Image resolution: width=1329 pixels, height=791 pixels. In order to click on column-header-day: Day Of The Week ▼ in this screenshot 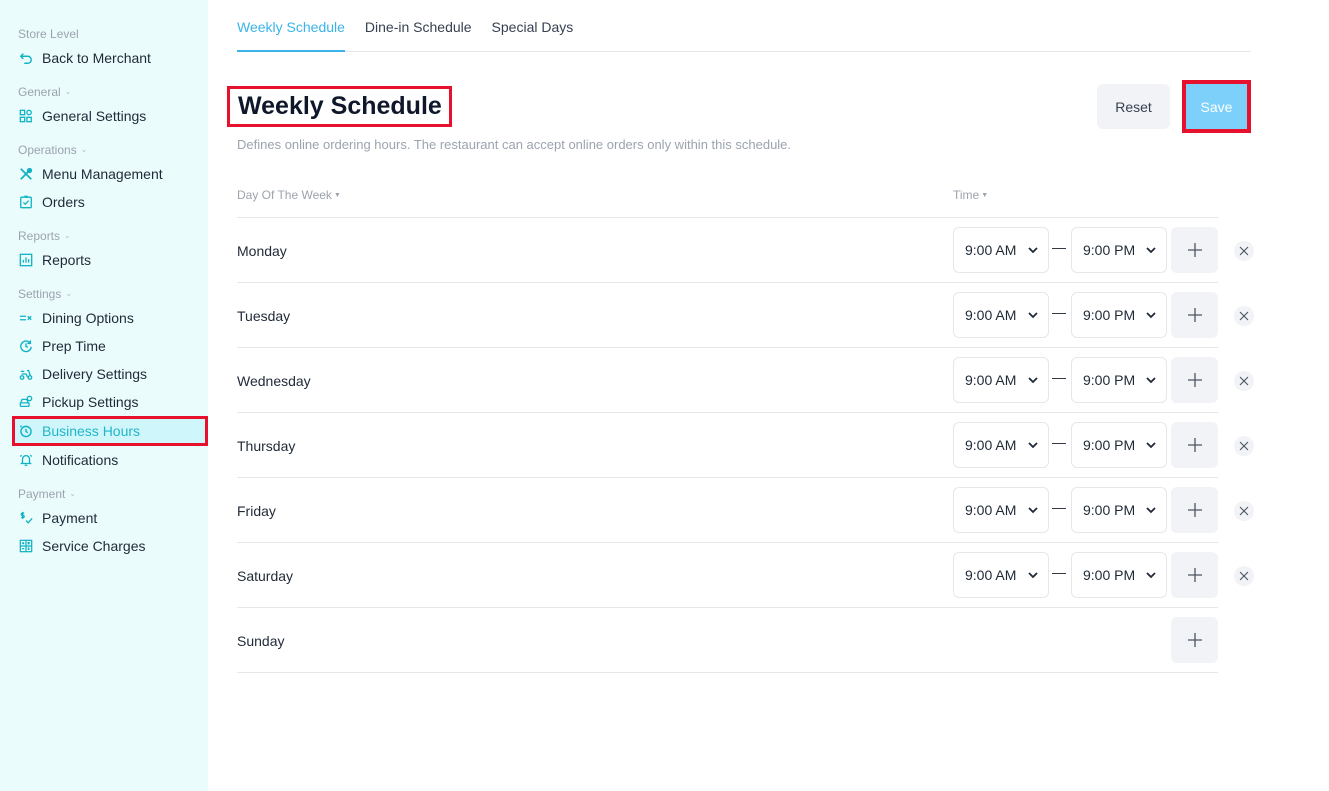, I will do `click(289, 195)`.